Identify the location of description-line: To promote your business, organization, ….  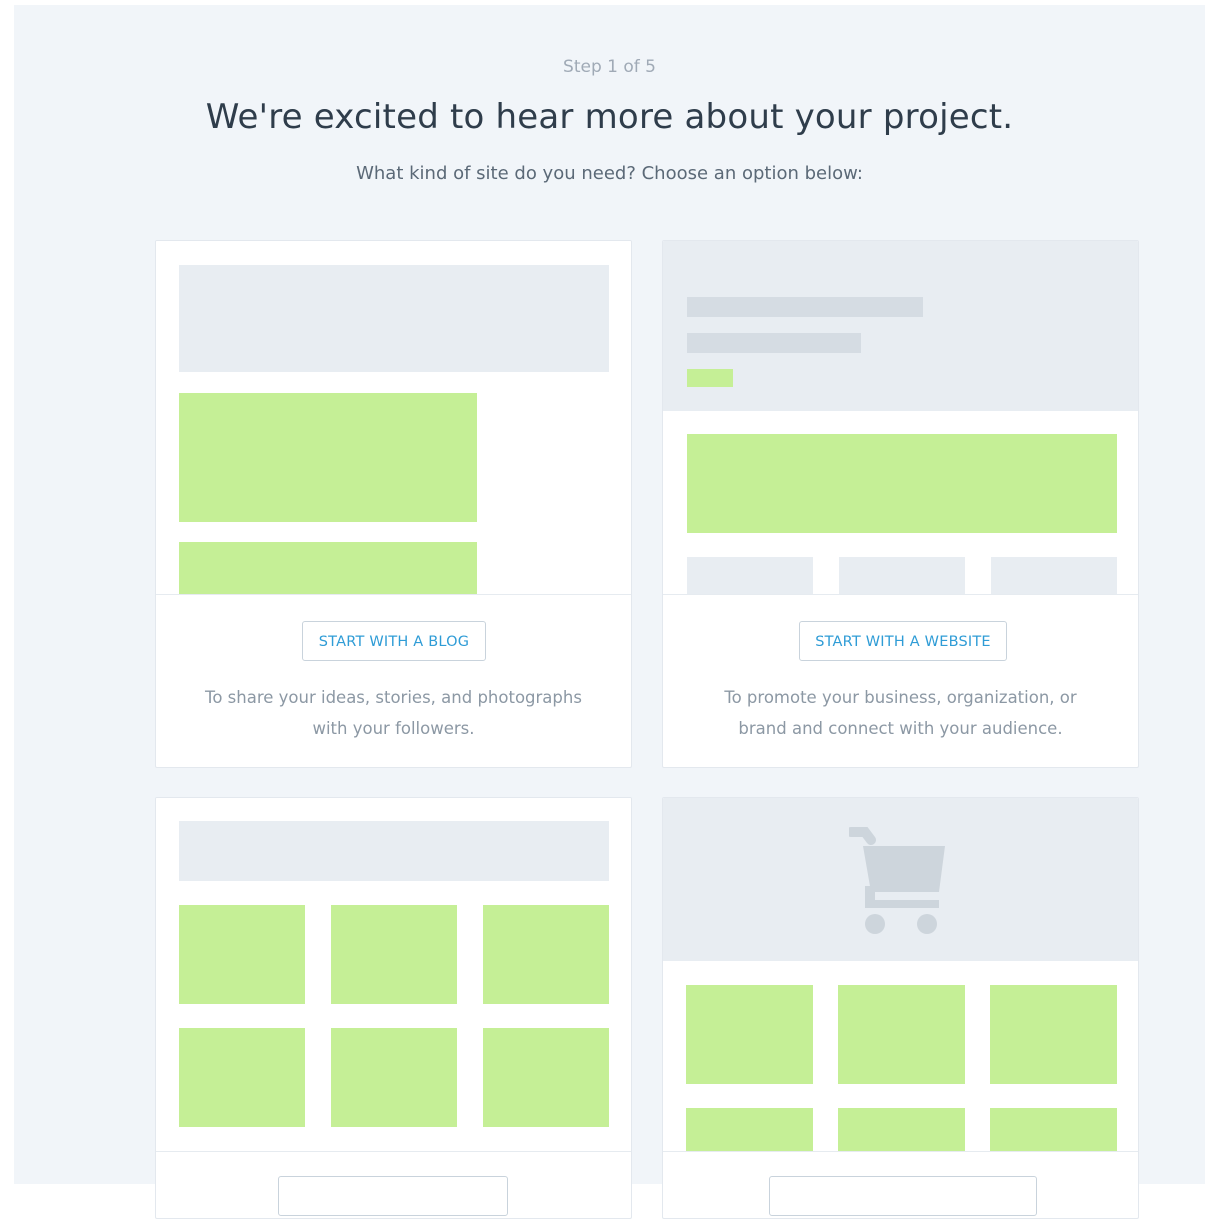
(900, 697).